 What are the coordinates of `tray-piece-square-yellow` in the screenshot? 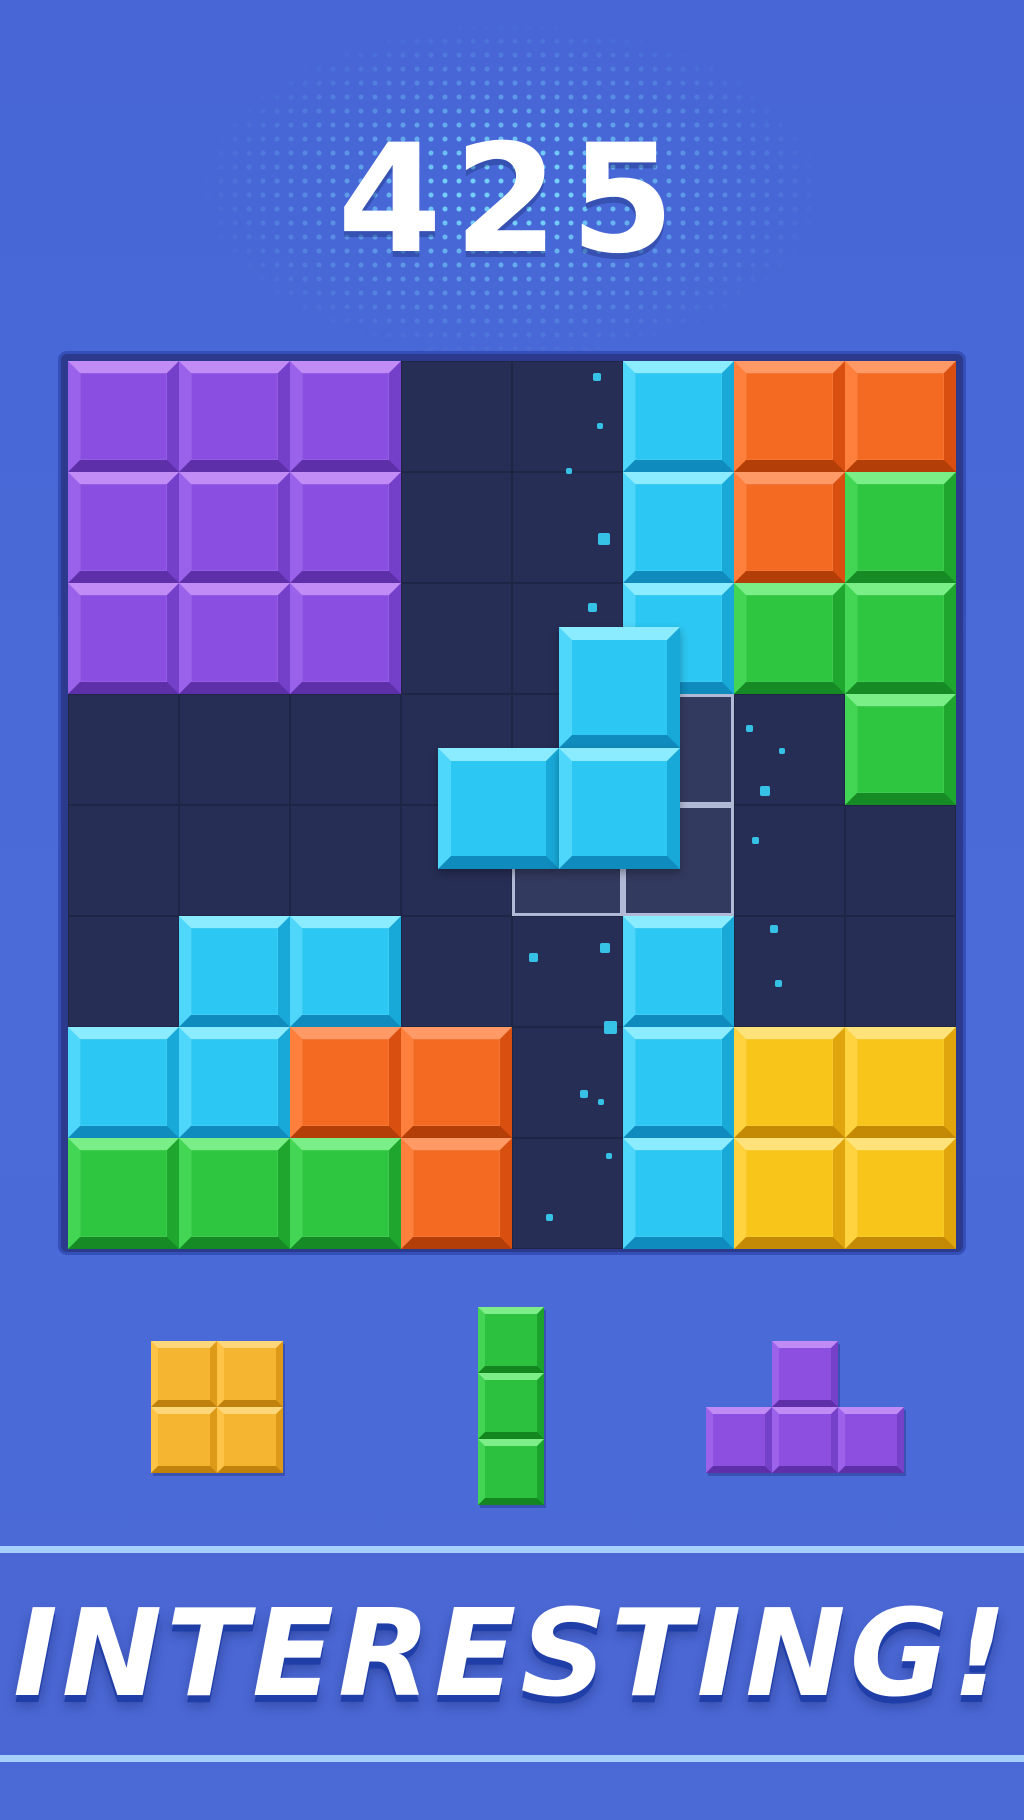 It's located at (217, 1407).